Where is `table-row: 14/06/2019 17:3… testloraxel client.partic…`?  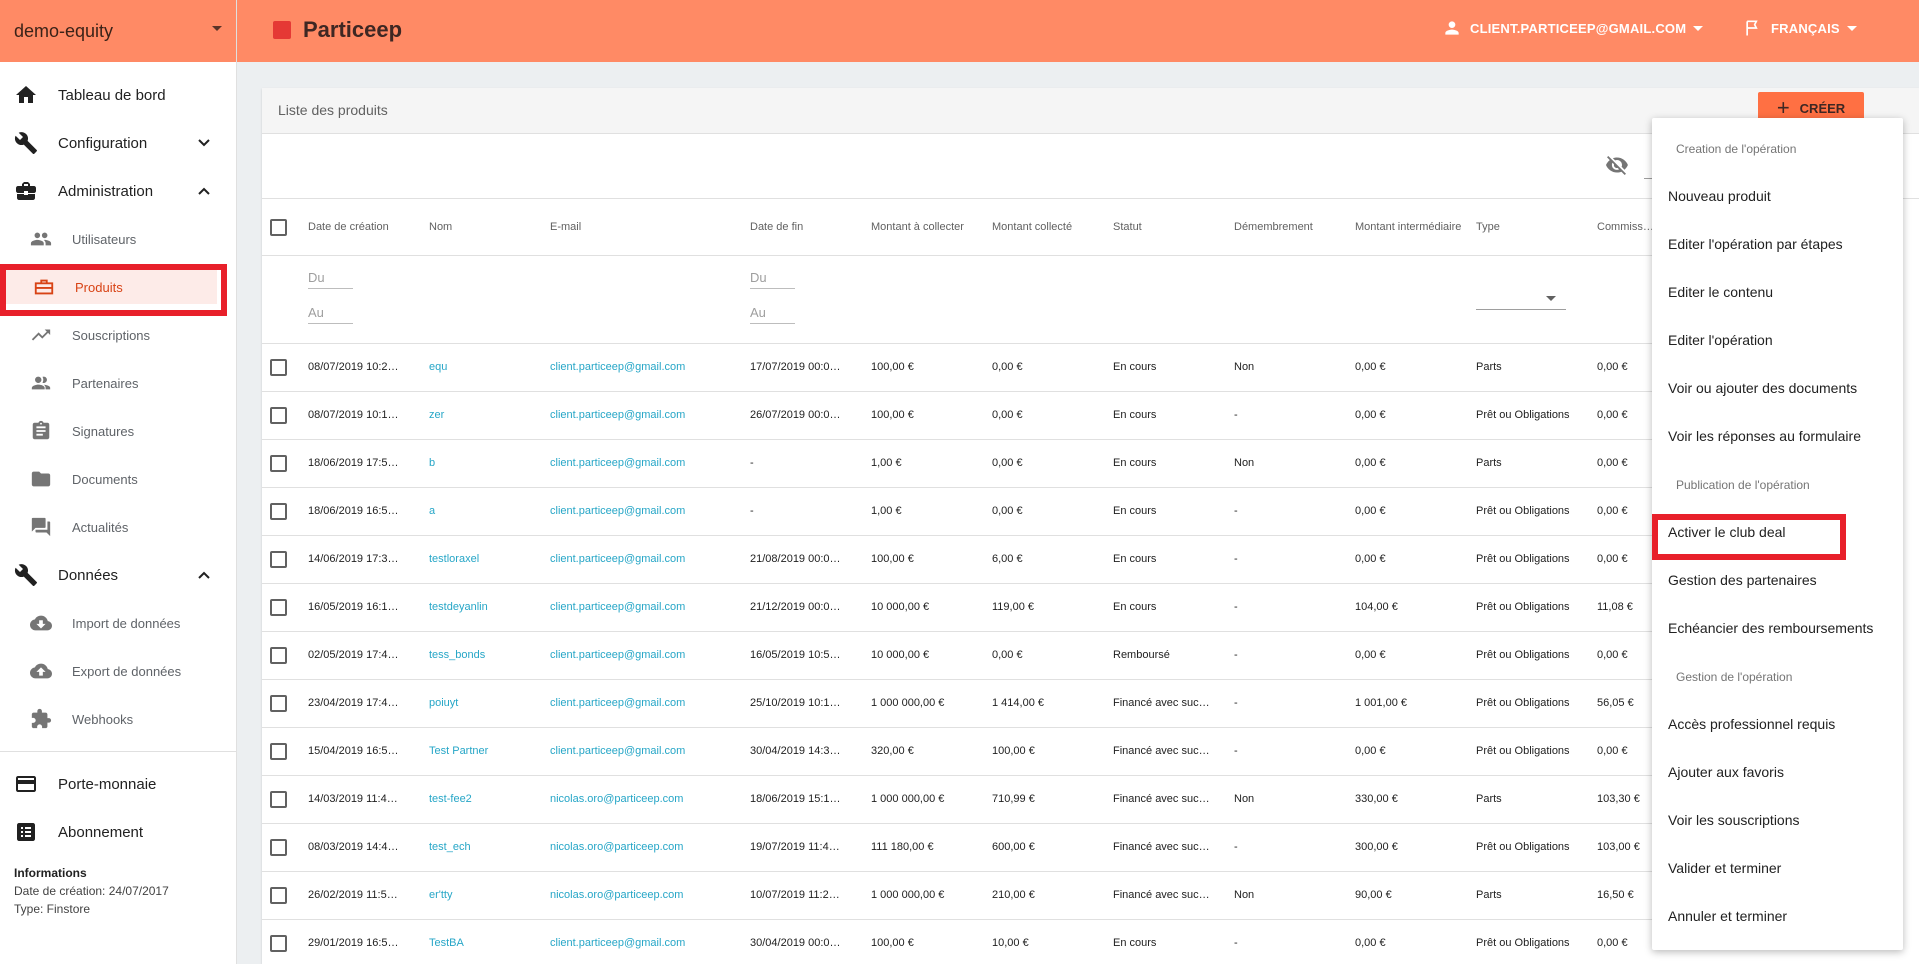
table-row: 14/06/2019 17:3… testloraxel client.partic… is located at coordinates (962, 559).